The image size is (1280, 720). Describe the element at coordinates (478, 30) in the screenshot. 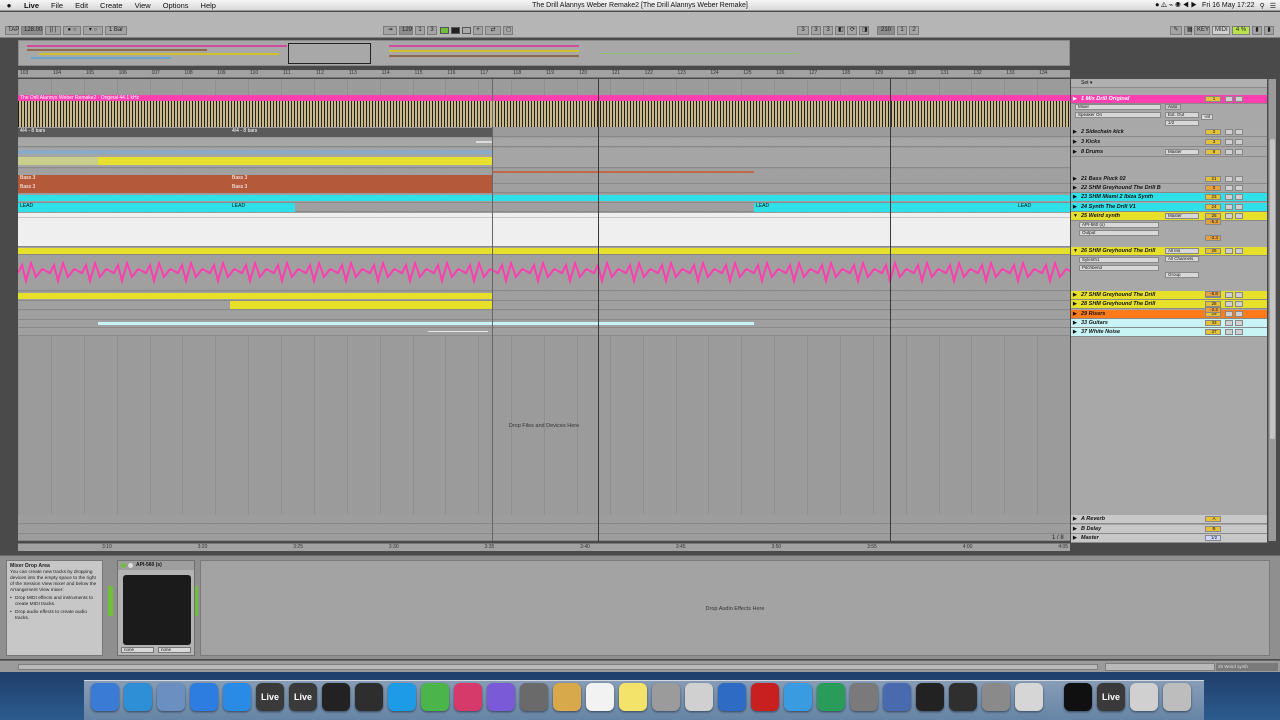

I see `overdub-button: +` at that location.